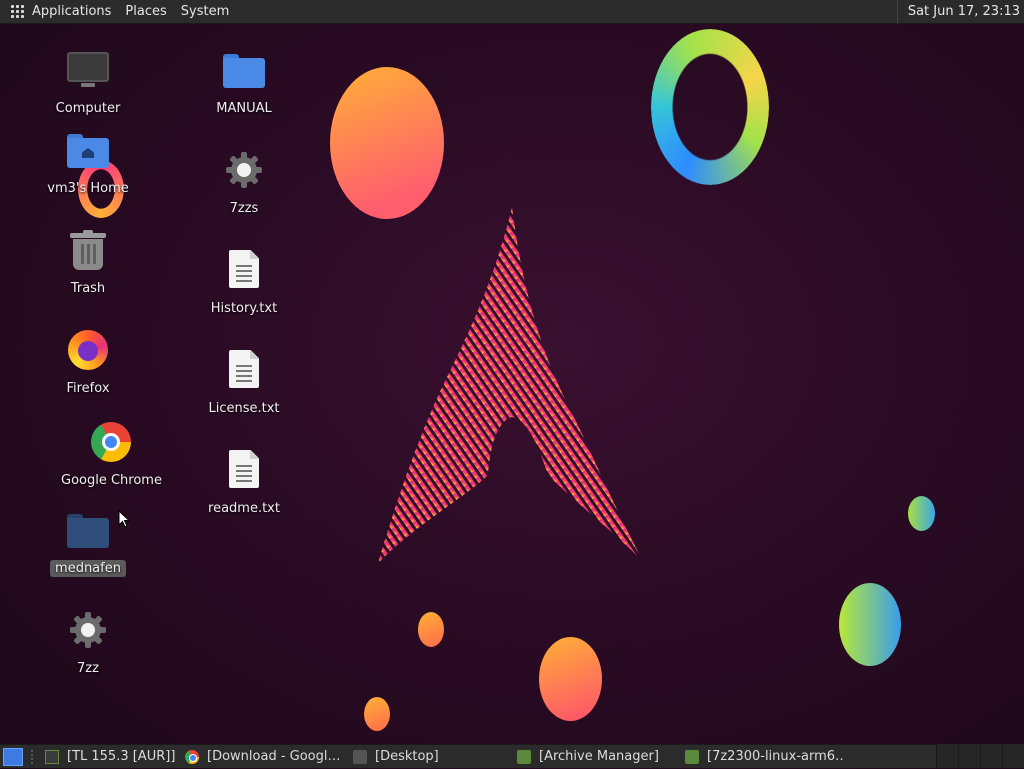 This screenshot has width=1024, height=769. I want to click on desktop-icon-manual: MANUAL, so click(244, 82).